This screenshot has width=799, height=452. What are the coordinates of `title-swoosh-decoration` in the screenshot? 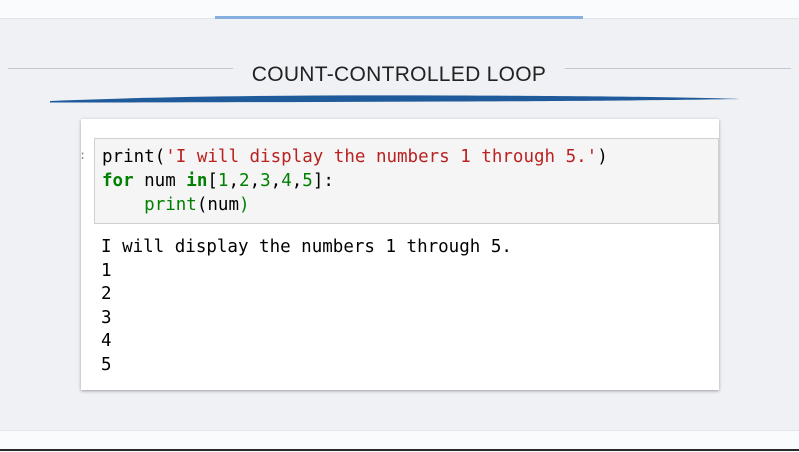 It's located at (395, 99).